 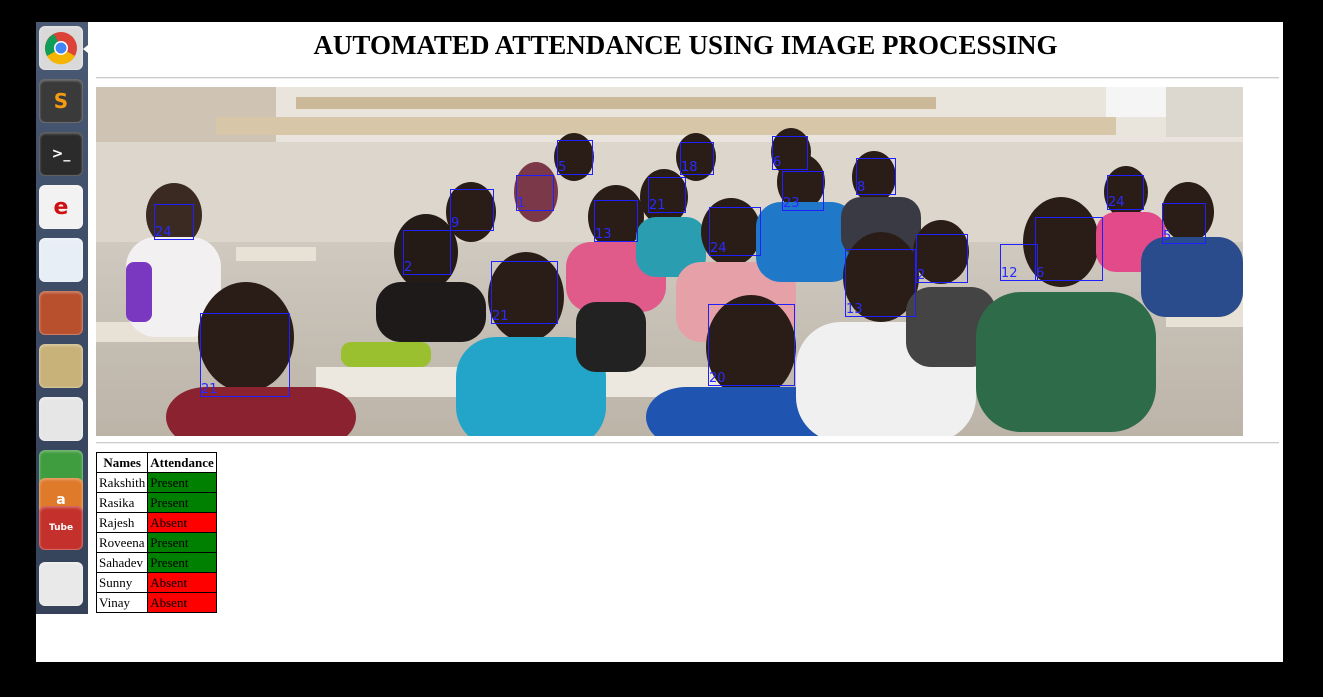 I want to click on names-header: Names, so click(x=122, y=462).